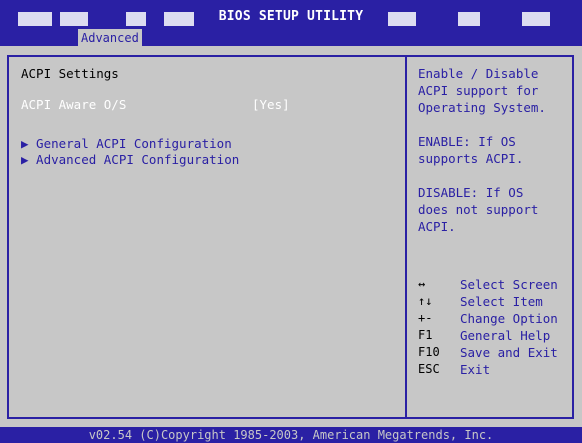 This screenshot has width=582, height=443. What do you see at coordinates (70, 73) in the screenshot?
I see `section-title: ACPI Settings` at bounding box center [70, 73].